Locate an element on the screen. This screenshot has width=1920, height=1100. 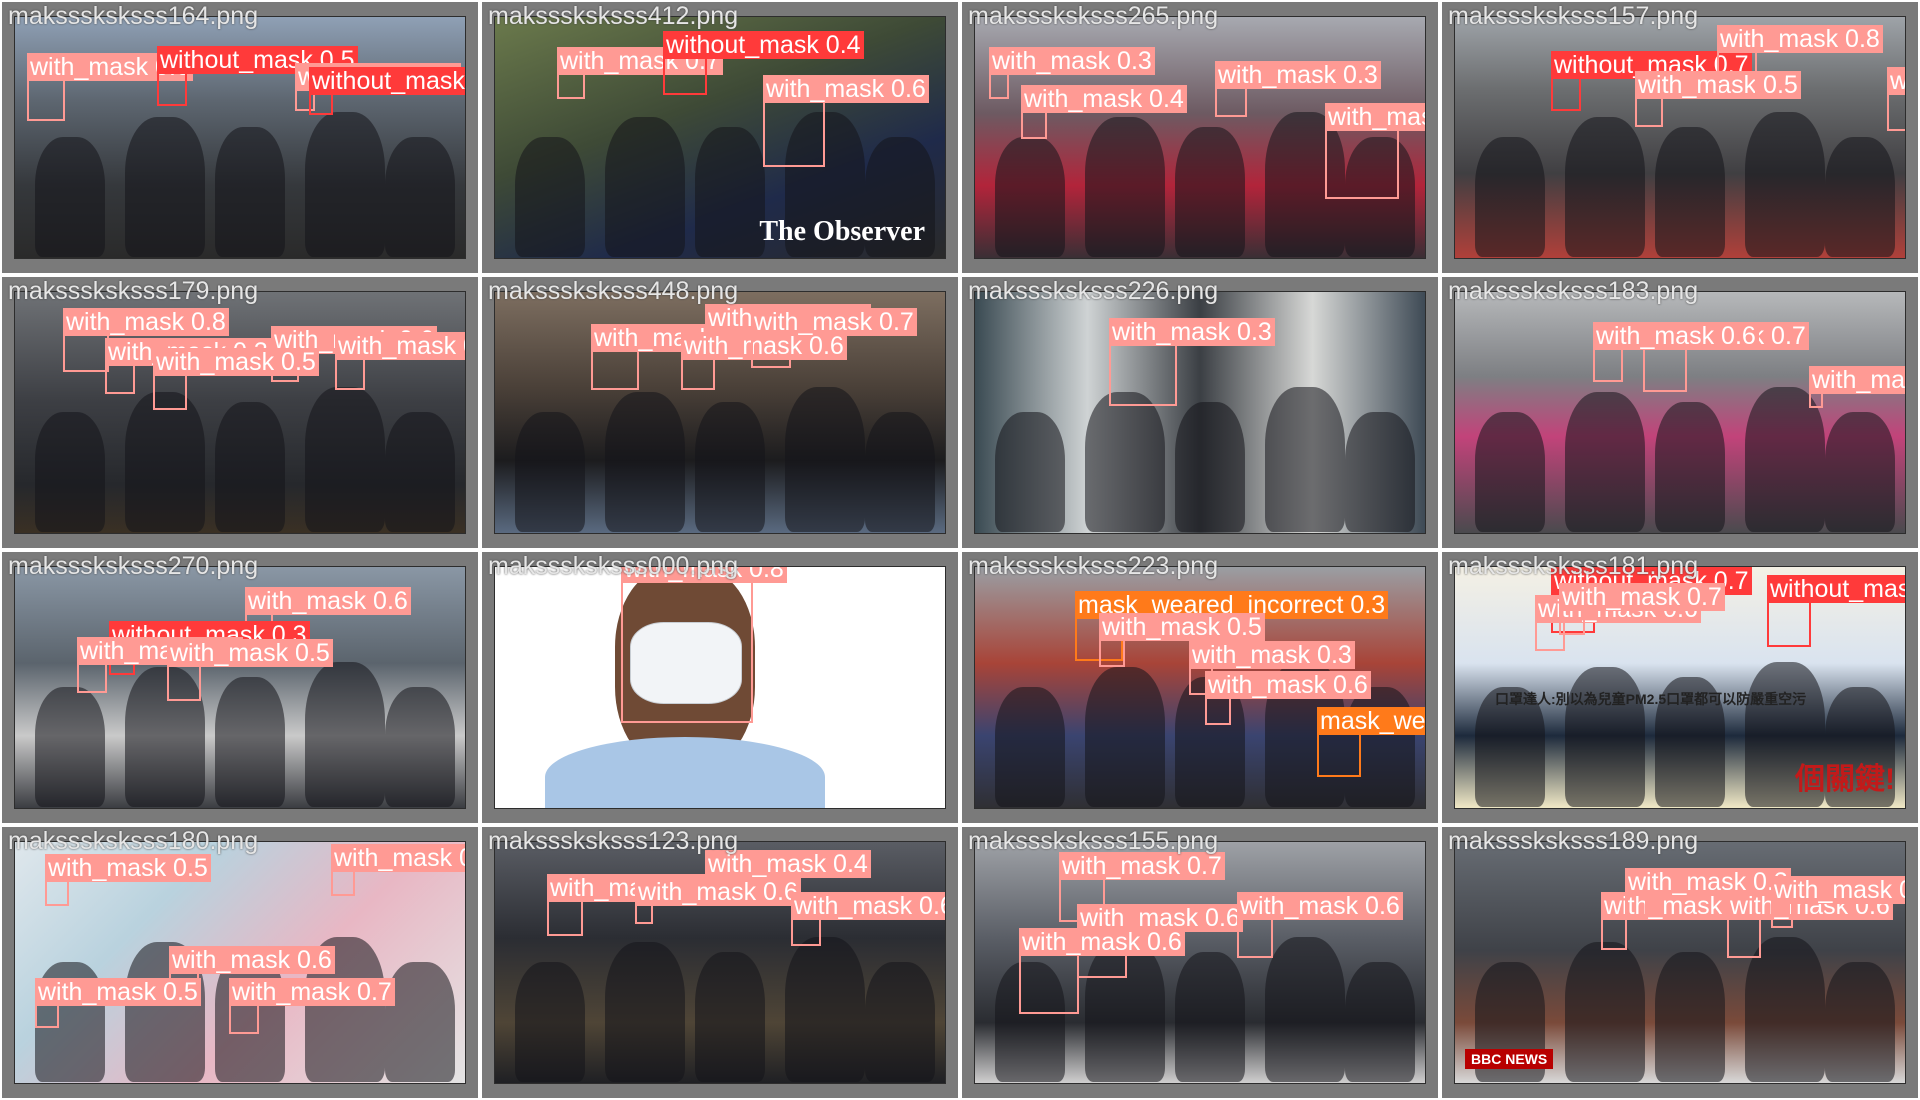
image-filename: maksssksksss412.png is located at coordinates (613, 16).